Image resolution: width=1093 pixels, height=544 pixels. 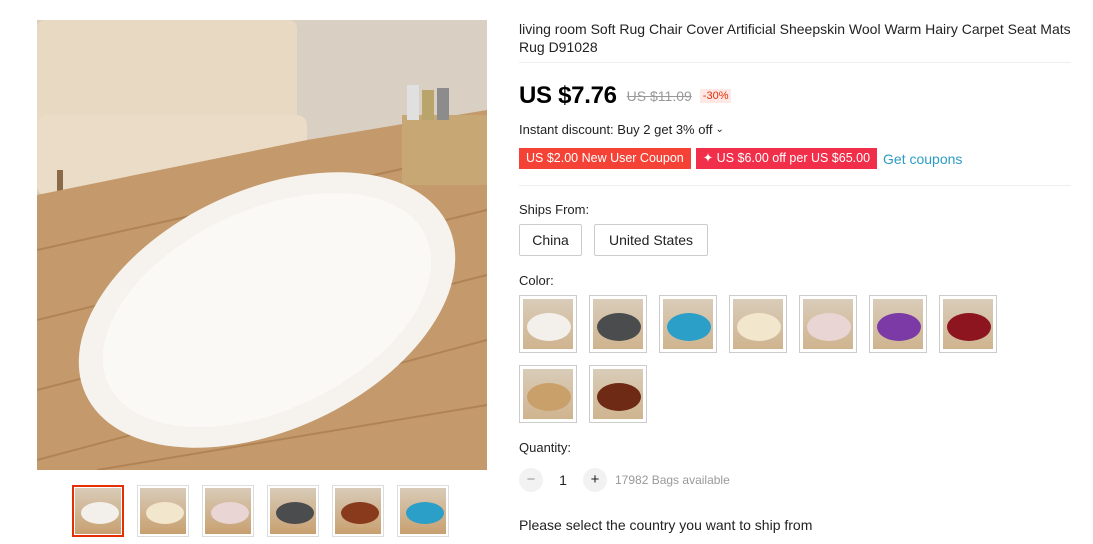 I want to click on new-user-coupon: US $2.00 New User Coupon, so click(x=605, y=158).